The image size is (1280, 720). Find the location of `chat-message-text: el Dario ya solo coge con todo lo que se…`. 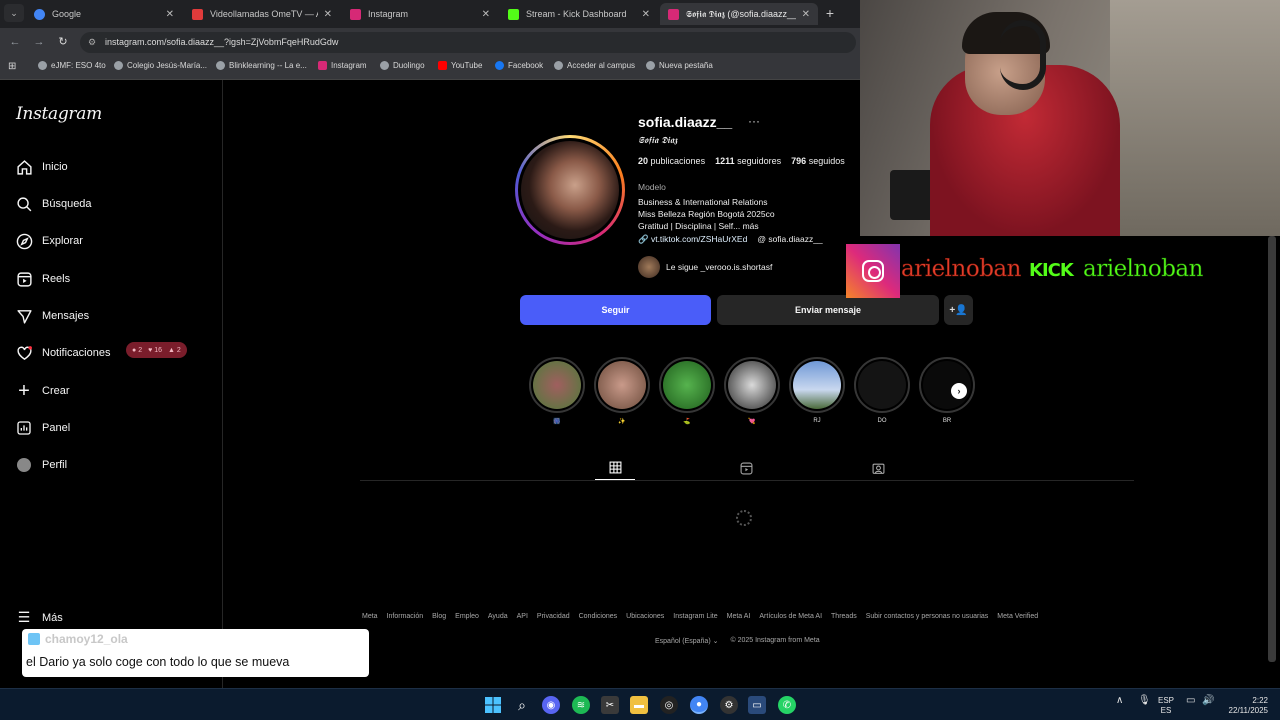

chat-message-text: el Dario ya solo coge con todo lo que se… is located at coordinates (158, 662).